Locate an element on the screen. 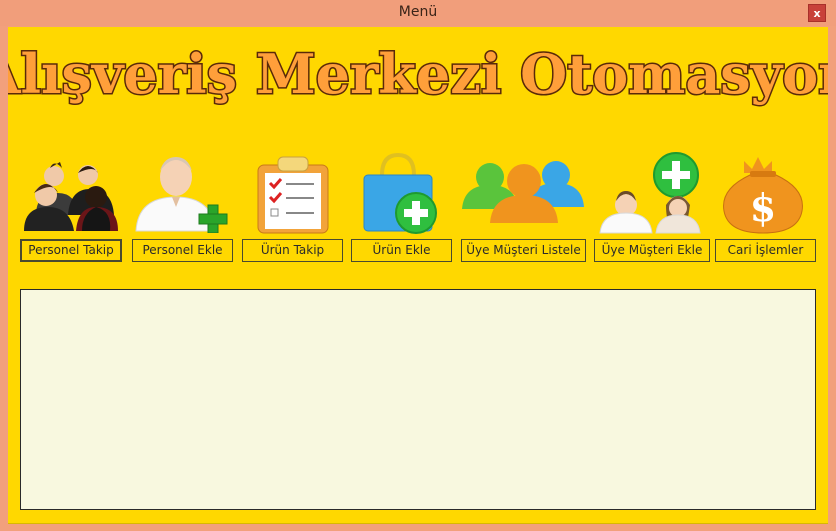 The image size is (836, 531). urun-ekle-button: Ürün Ekle is located at coordinates (401, 250).